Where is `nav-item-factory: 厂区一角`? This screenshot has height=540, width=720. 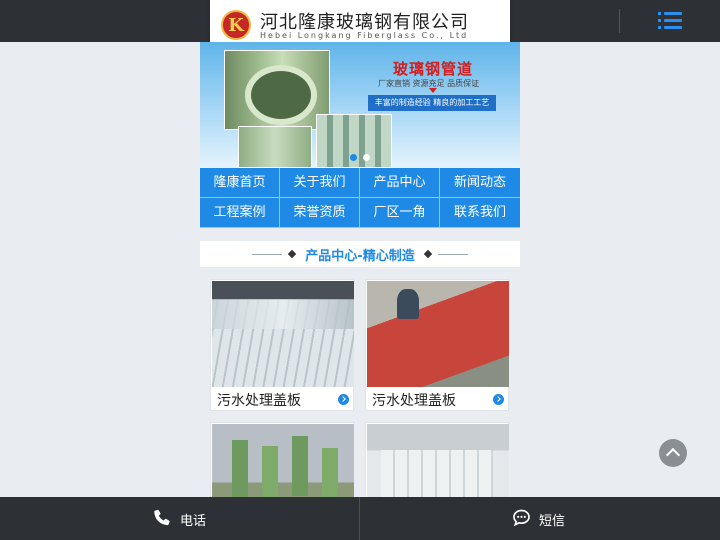 nav-item-factory: 厂区一角 is located at coordinates (400, 213).